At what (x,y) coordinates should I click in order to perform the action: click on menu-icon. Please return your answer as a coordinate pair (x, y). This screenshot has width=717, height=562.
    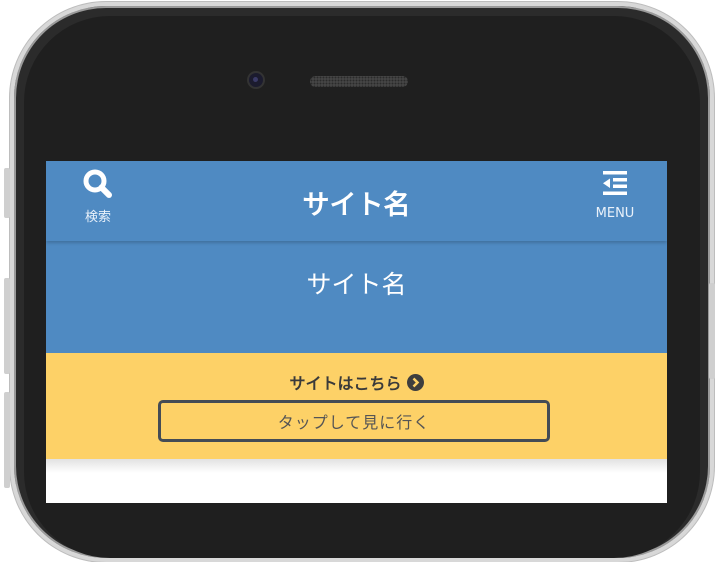
    Looking at the image, I should click on (615, 186).